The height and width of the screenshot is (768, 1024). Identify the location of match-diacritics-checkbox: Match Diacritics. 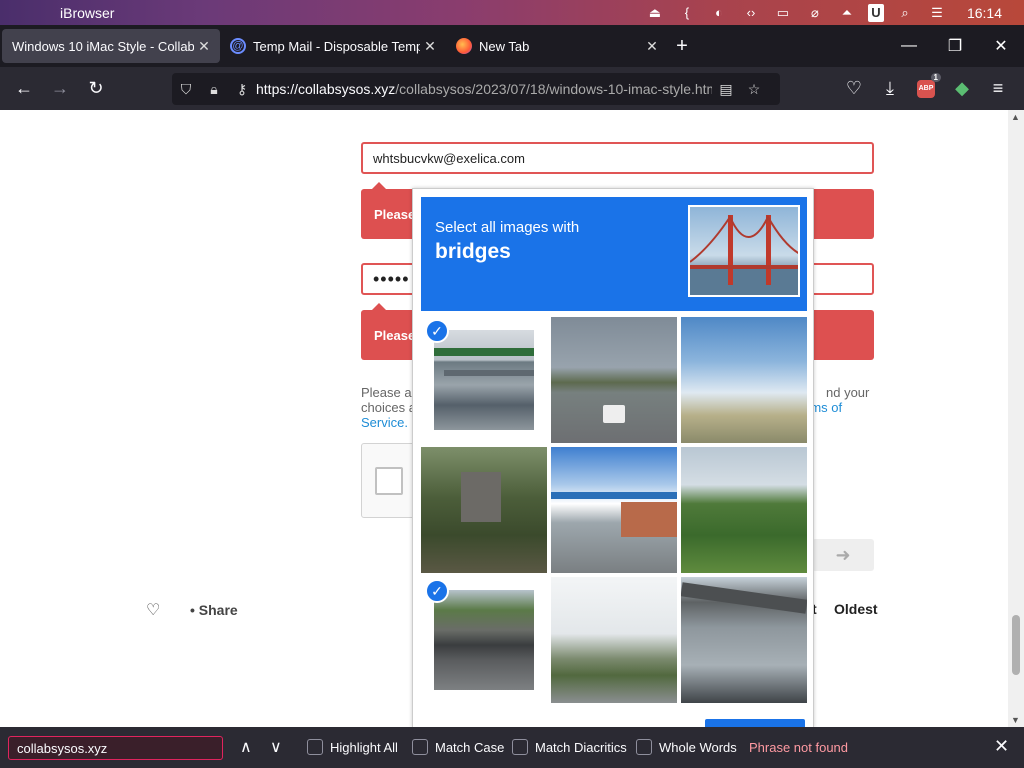
(569, 747).